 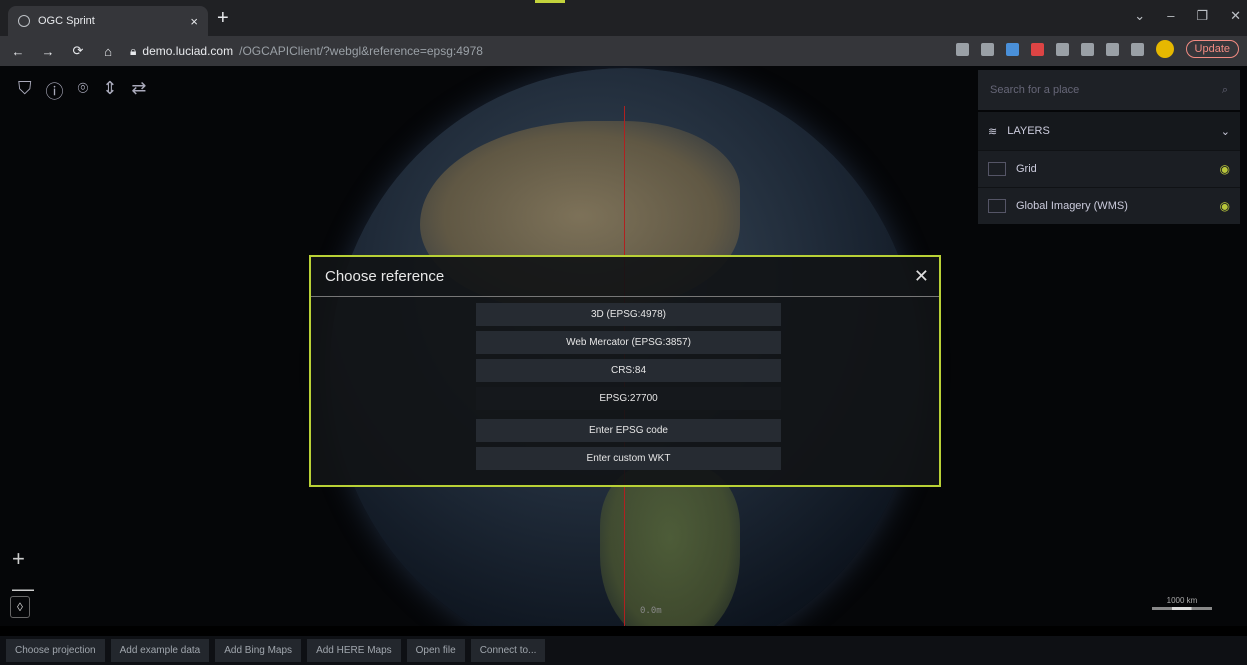 What do you see at coordinates (623, 18) in the screenshot?
I see `browser-tabstrip: OGC Sprint × + ⌄ – ❐ ✕` at bounding box center [623, 18].